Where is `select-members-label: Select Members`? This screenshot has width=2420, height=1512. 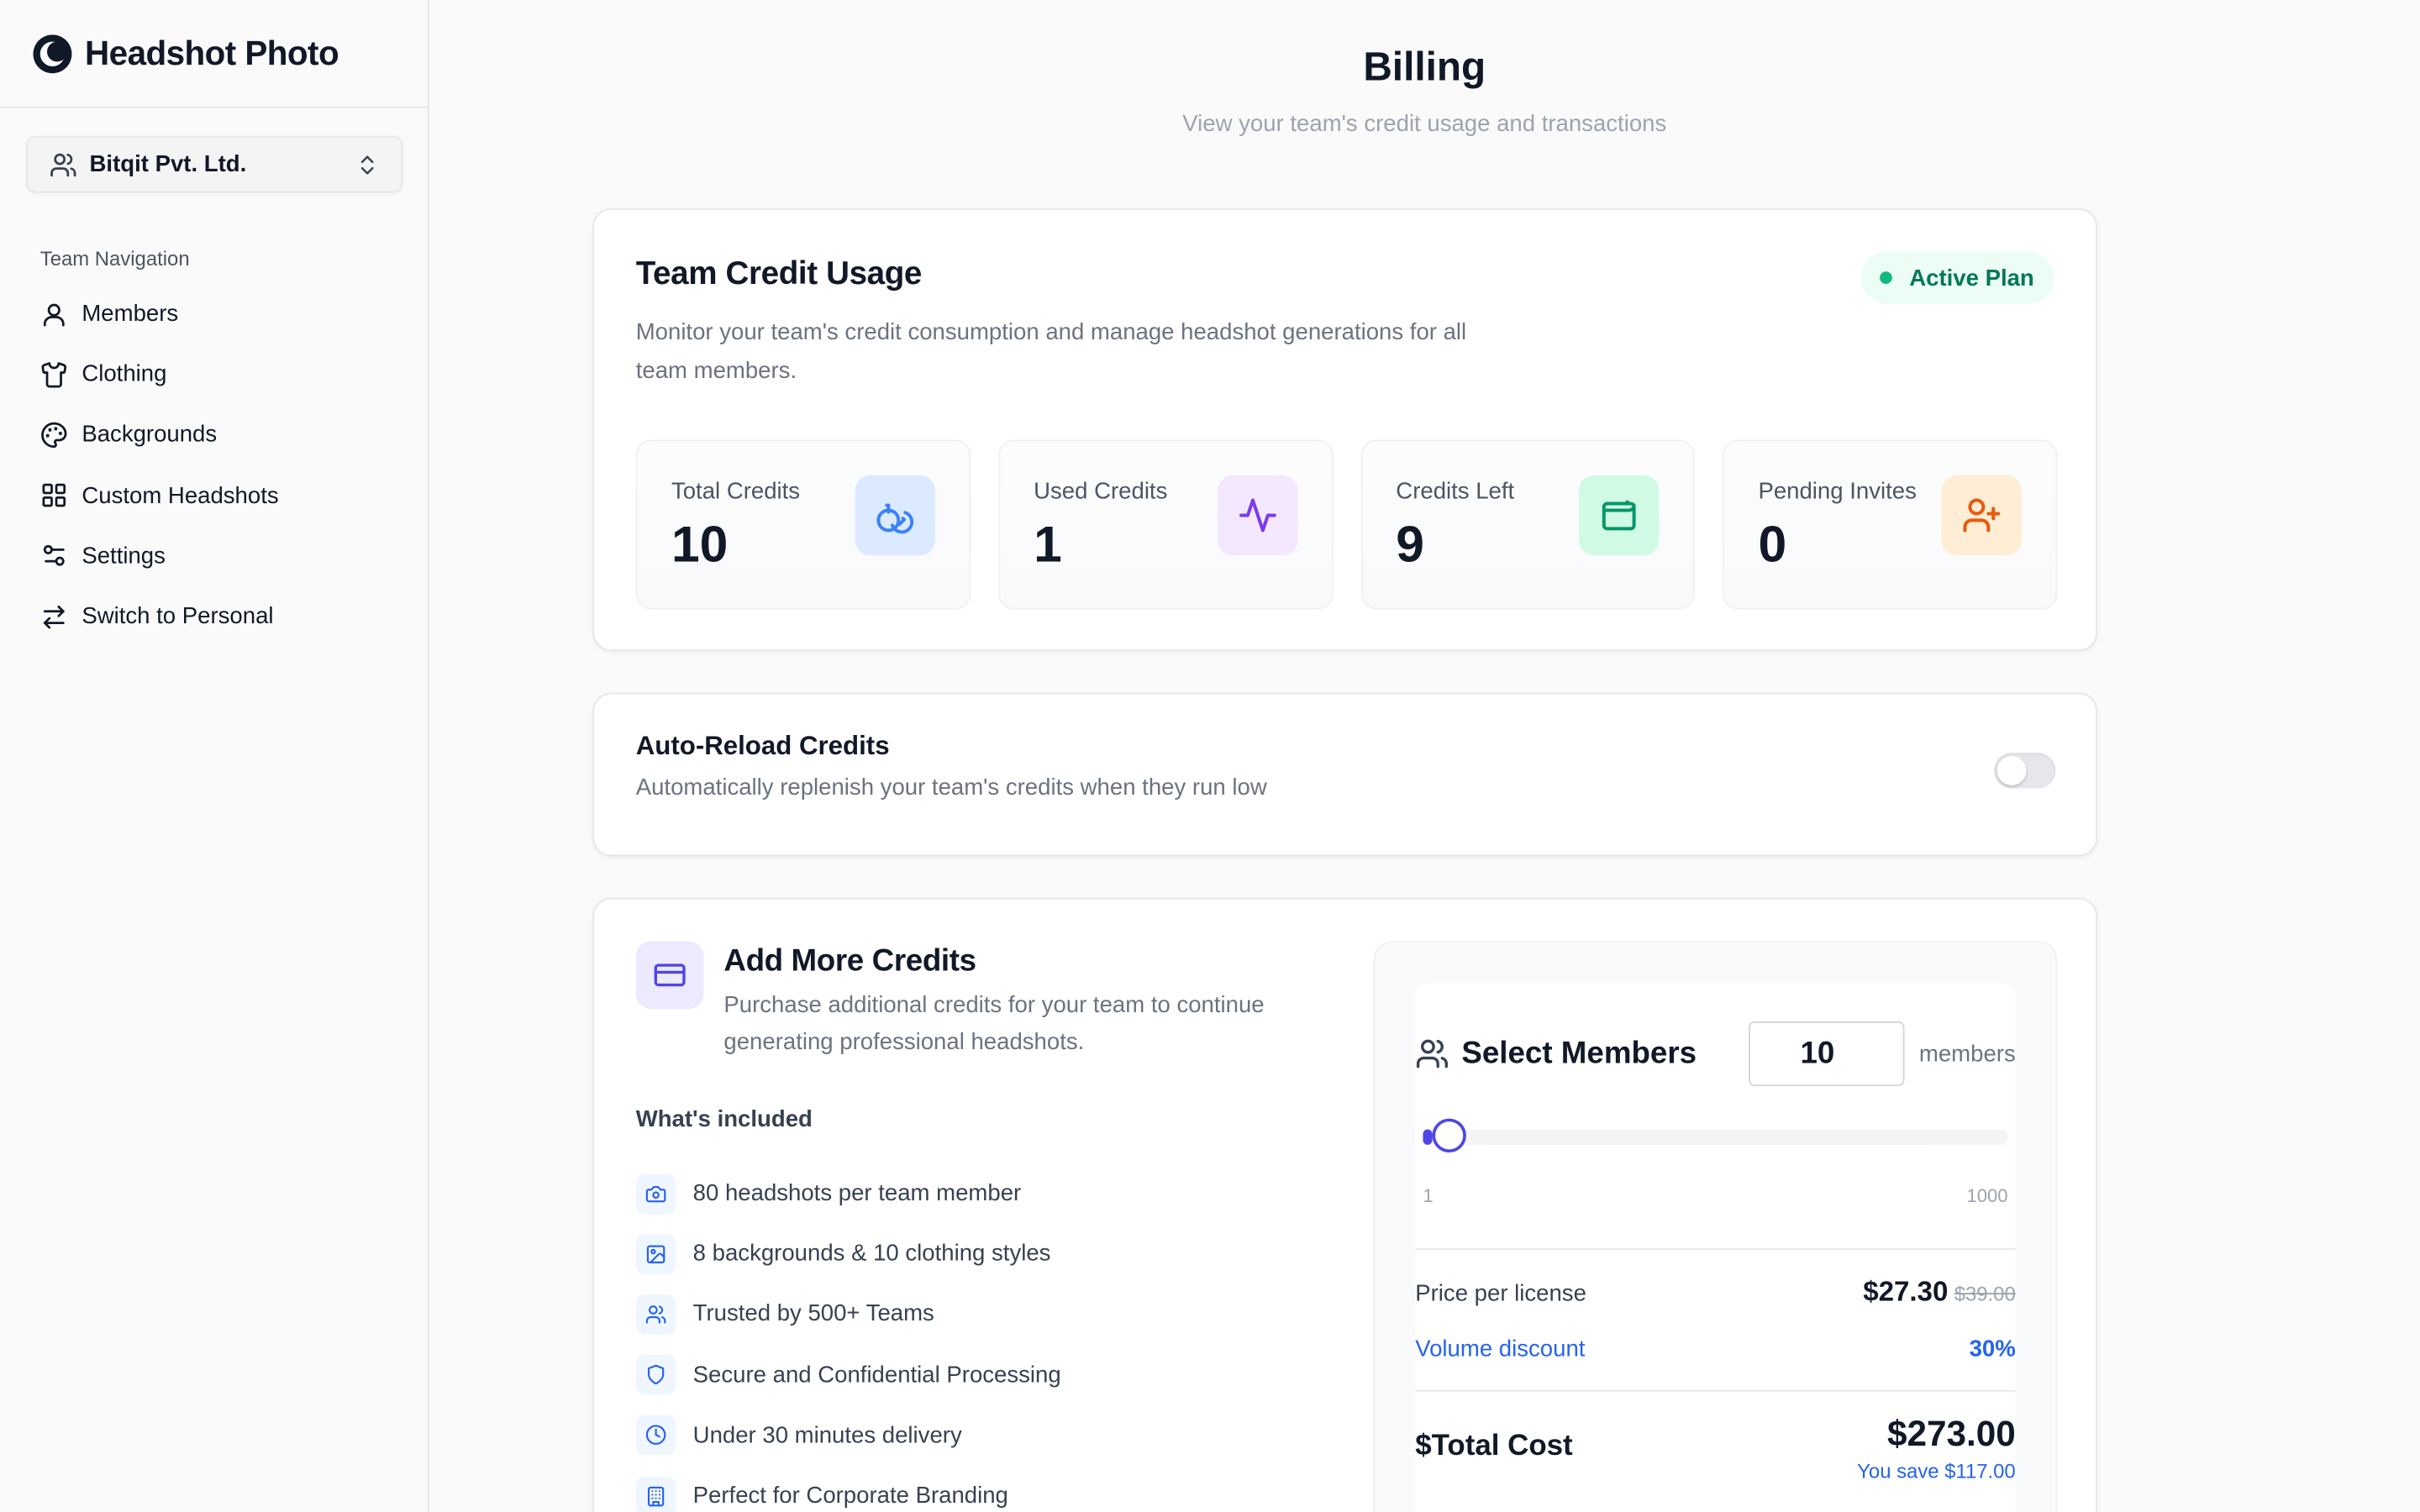
select-members-label: Select Members is located at coordinates (1579, 1053).